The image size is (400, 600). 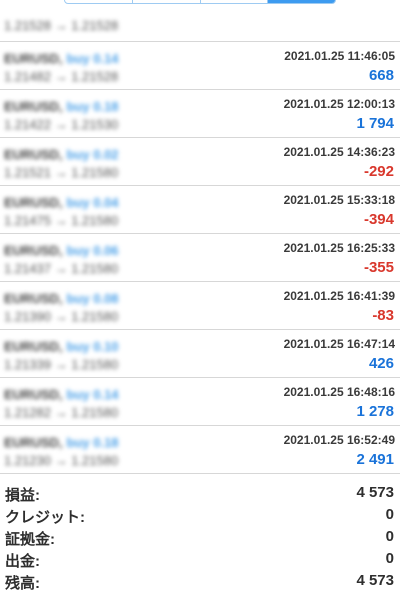 I want to click on deal-profit: 1 794, so click(x=375, y=123).